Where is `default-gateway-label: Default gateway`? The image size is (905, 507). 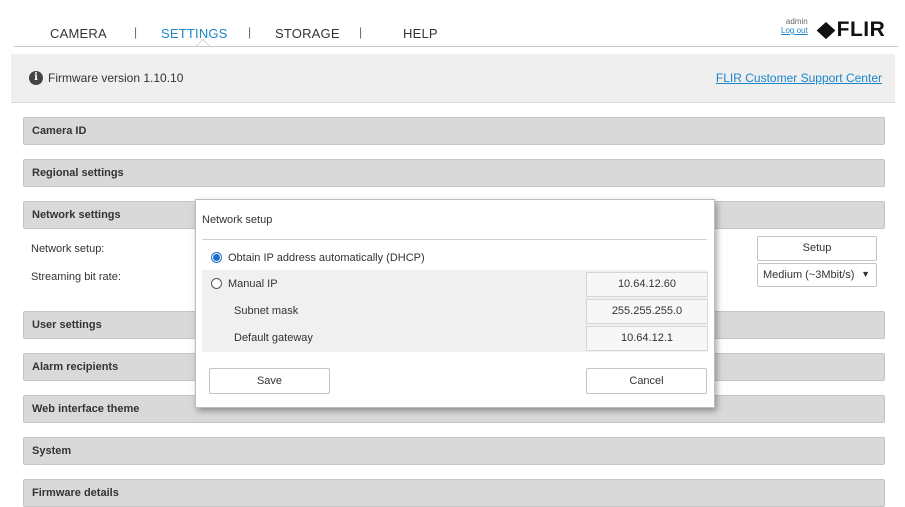
default-gateway-label: Default gateway is located at coordinates (273, 338).